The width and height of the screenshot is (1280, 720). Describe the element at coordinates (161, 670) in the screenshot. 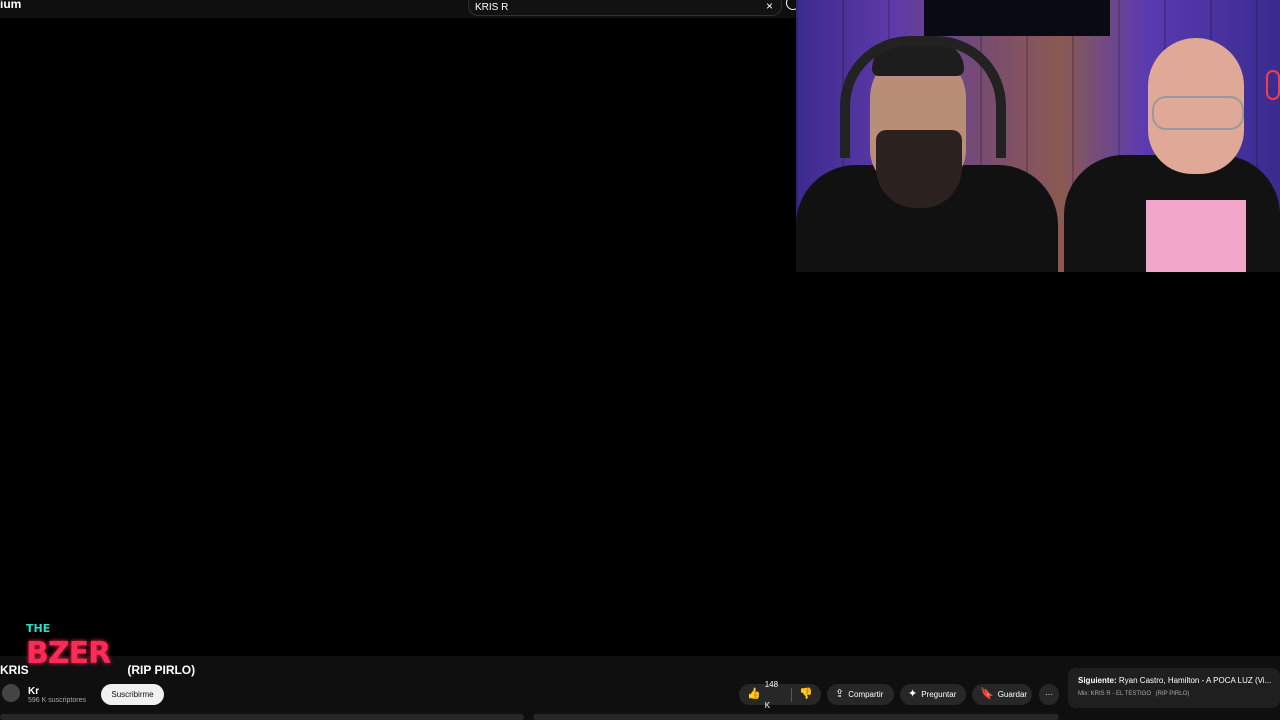

I see `video-title-right: (RIP PIRLO)` at that location.